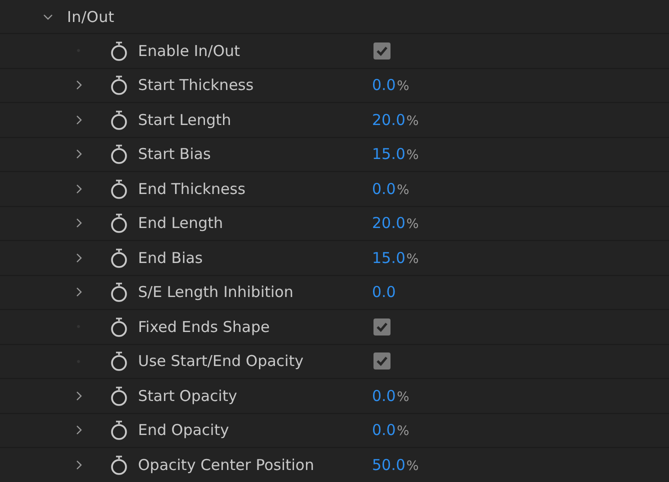  I want to click on property-label: Start Thickness, so click(196, 85).